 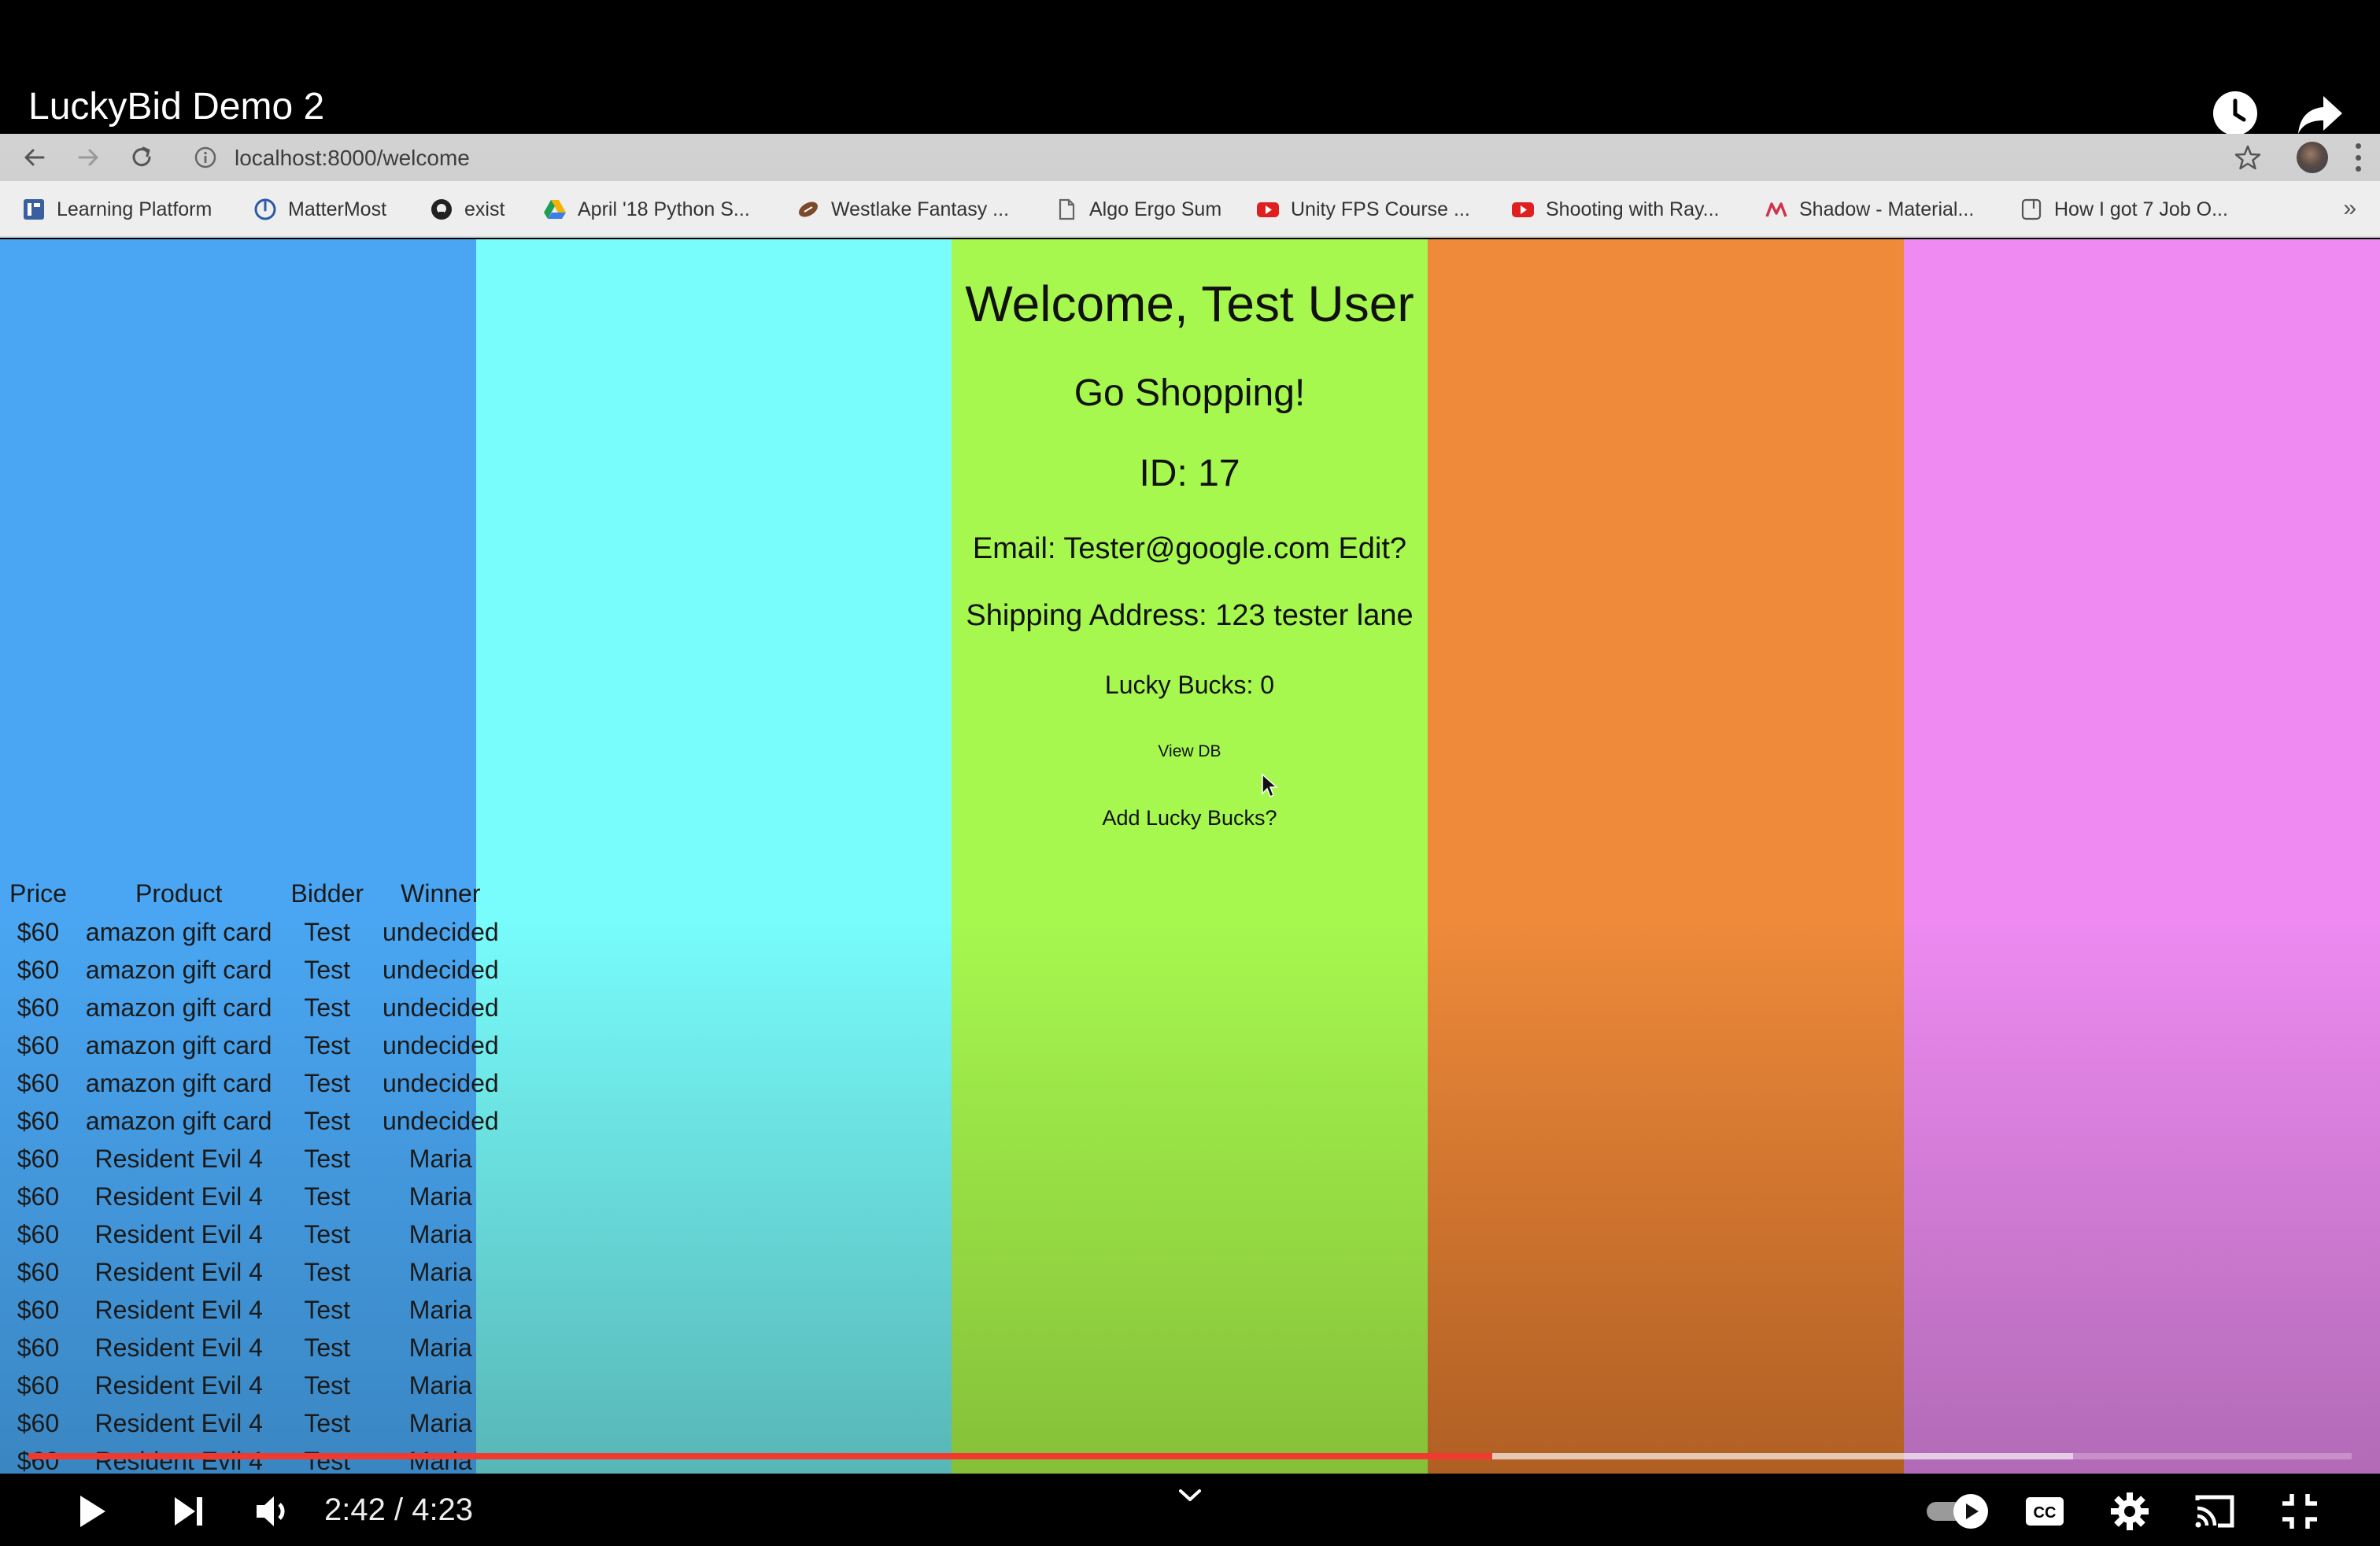 I want to click on forward-icon, so click(x=88, y=157).